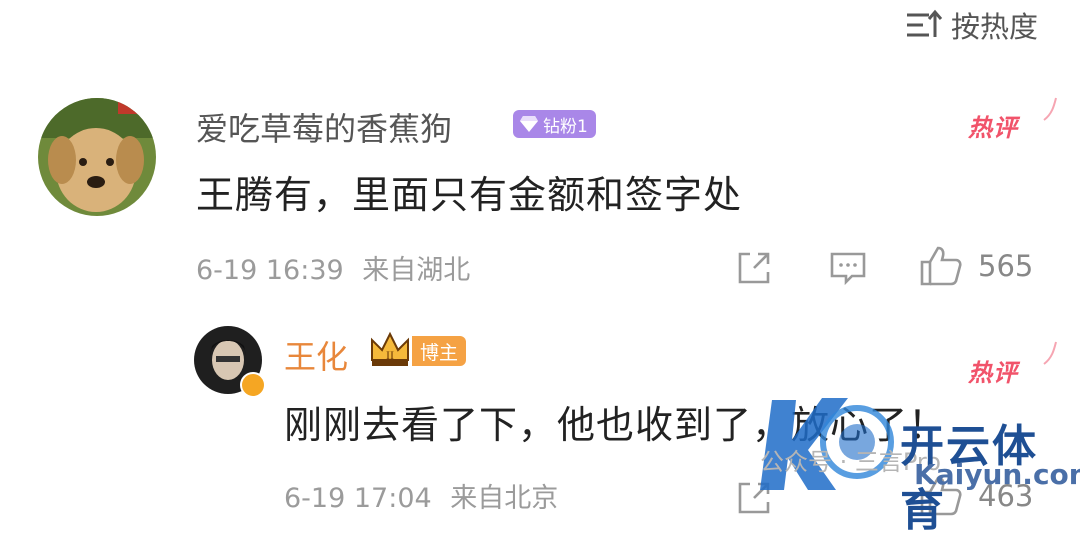 This screenshot has height=538, width=1080. What do you see at coordinates (827, 444) in the screenshot?
I see `watermark-logo` at bounding box center [827, 444].